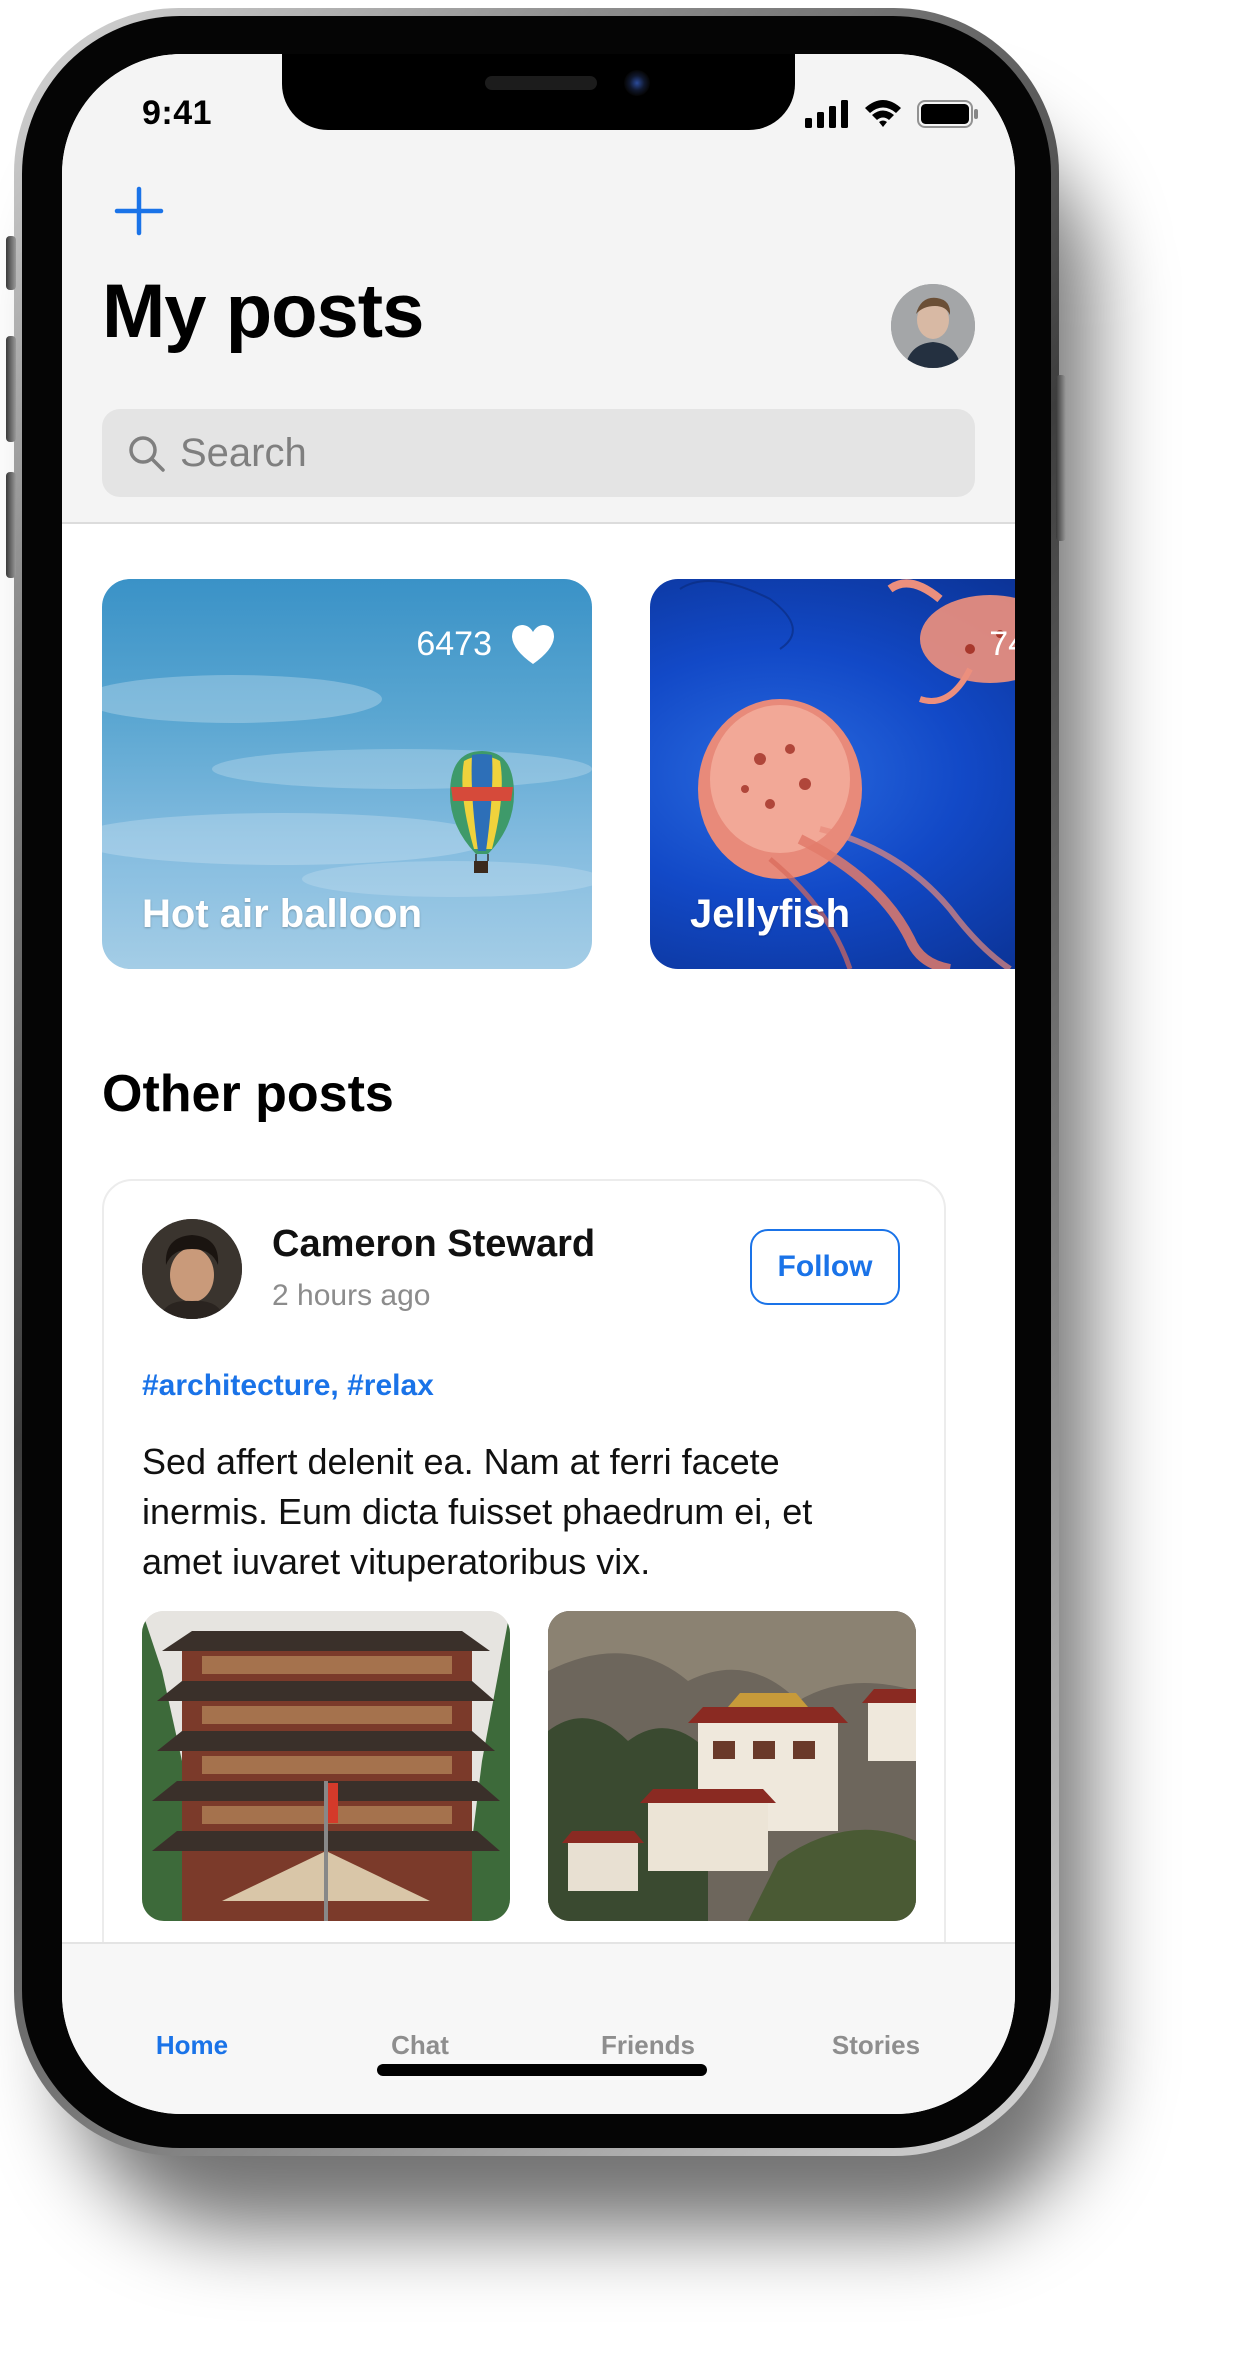 The image size is (1255, 2364). I want to click on likes-count: 6473, so click(454, 643).